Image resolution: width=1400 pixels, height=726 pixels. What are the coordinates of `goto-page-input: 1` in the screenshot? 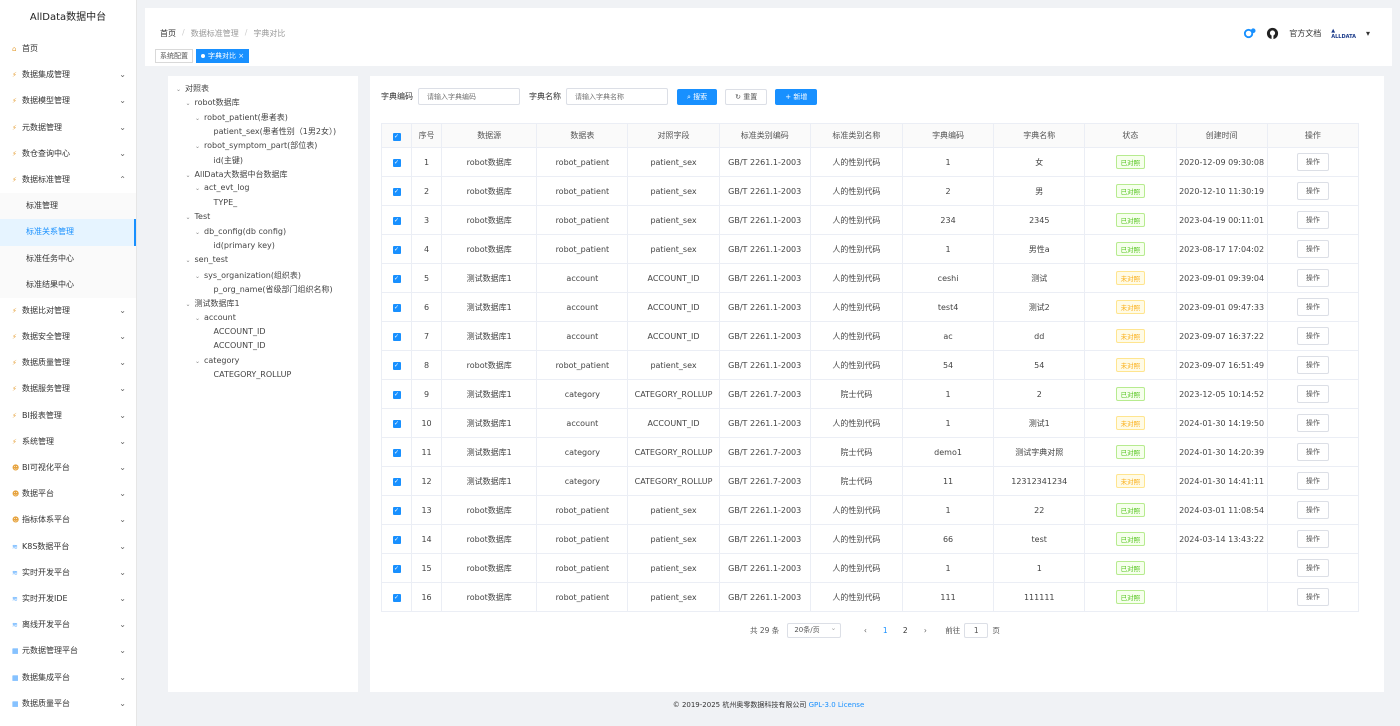 It's located at (976, 630).